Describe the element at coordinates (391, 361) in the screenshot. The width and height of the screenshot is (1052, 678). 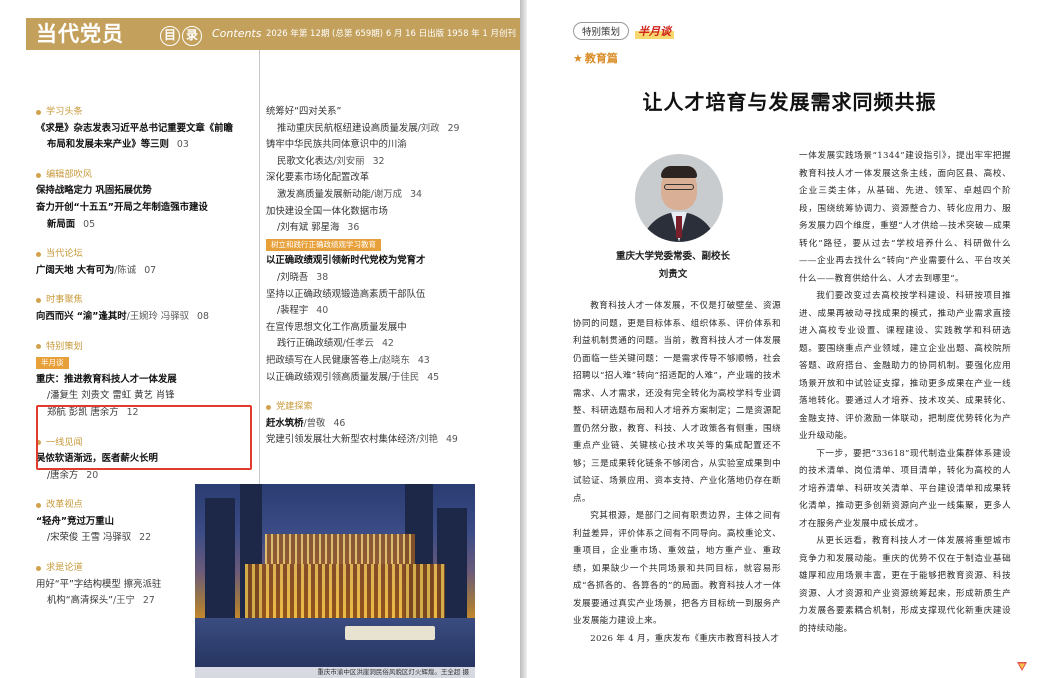
I see `toc-entry-r15: 把政绩写在人民健康答卷上/赵晓东 43` at that location.